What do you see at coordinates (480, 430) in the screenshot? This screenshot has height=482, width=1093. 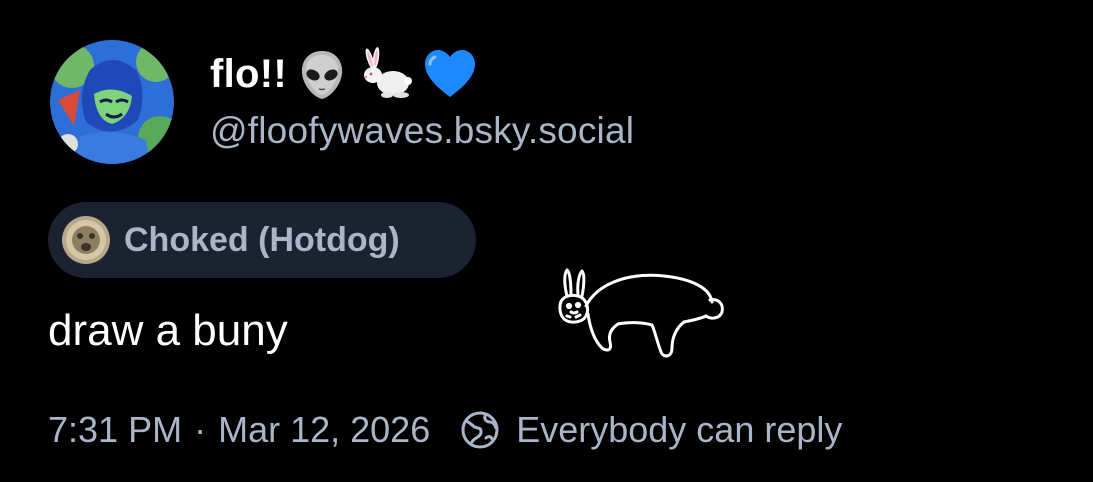 I see `globe-icon` at bounding box center [480, 430].